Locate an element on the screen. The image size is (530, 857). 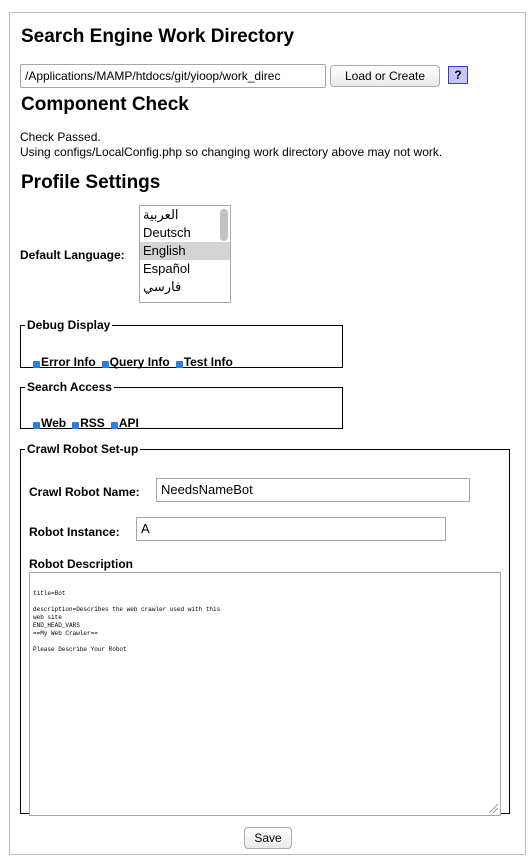
test-info-label: Test Info is located at coordinates (208, 362).